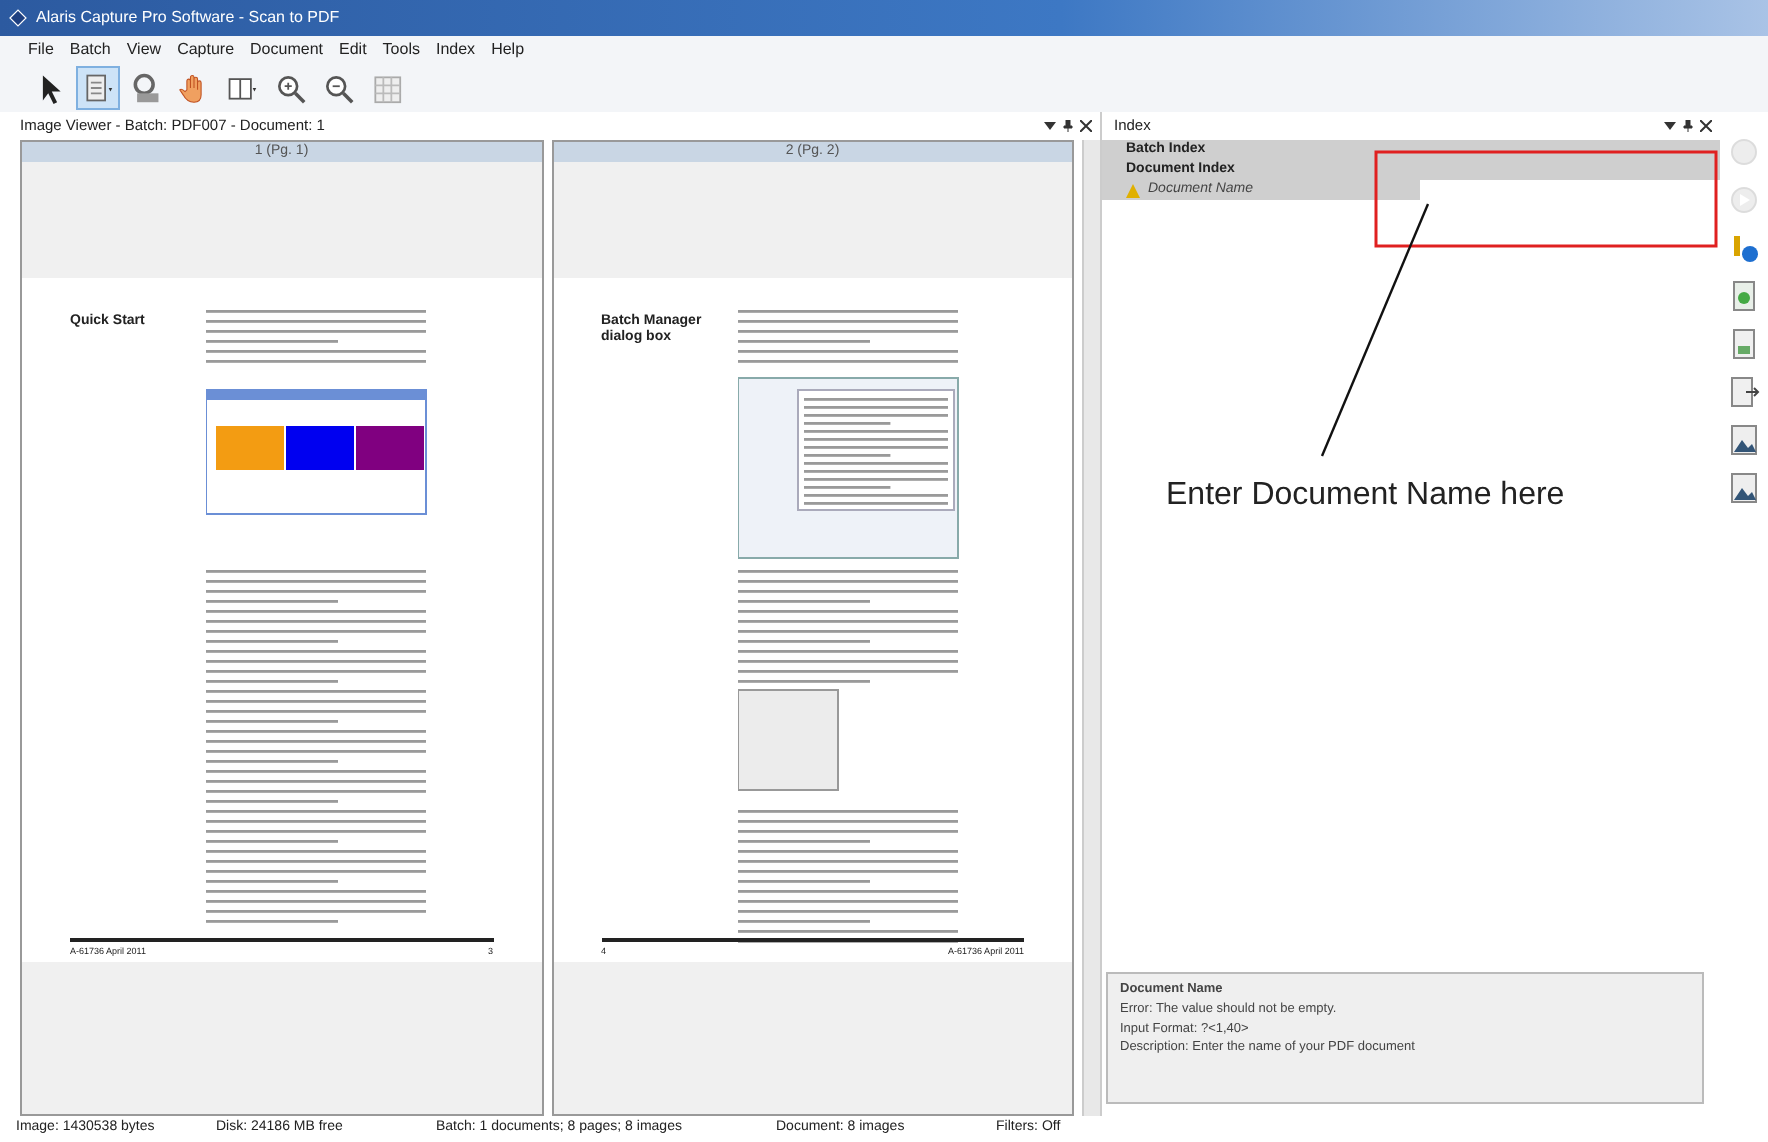 This screenshot has width=1768, height=1142. What do you see at coordinates (188, 18) in the screenshot?
I see `window-title: Alaris Capture Pro Software - Scan to PDF` at bounding box center [188, 18].